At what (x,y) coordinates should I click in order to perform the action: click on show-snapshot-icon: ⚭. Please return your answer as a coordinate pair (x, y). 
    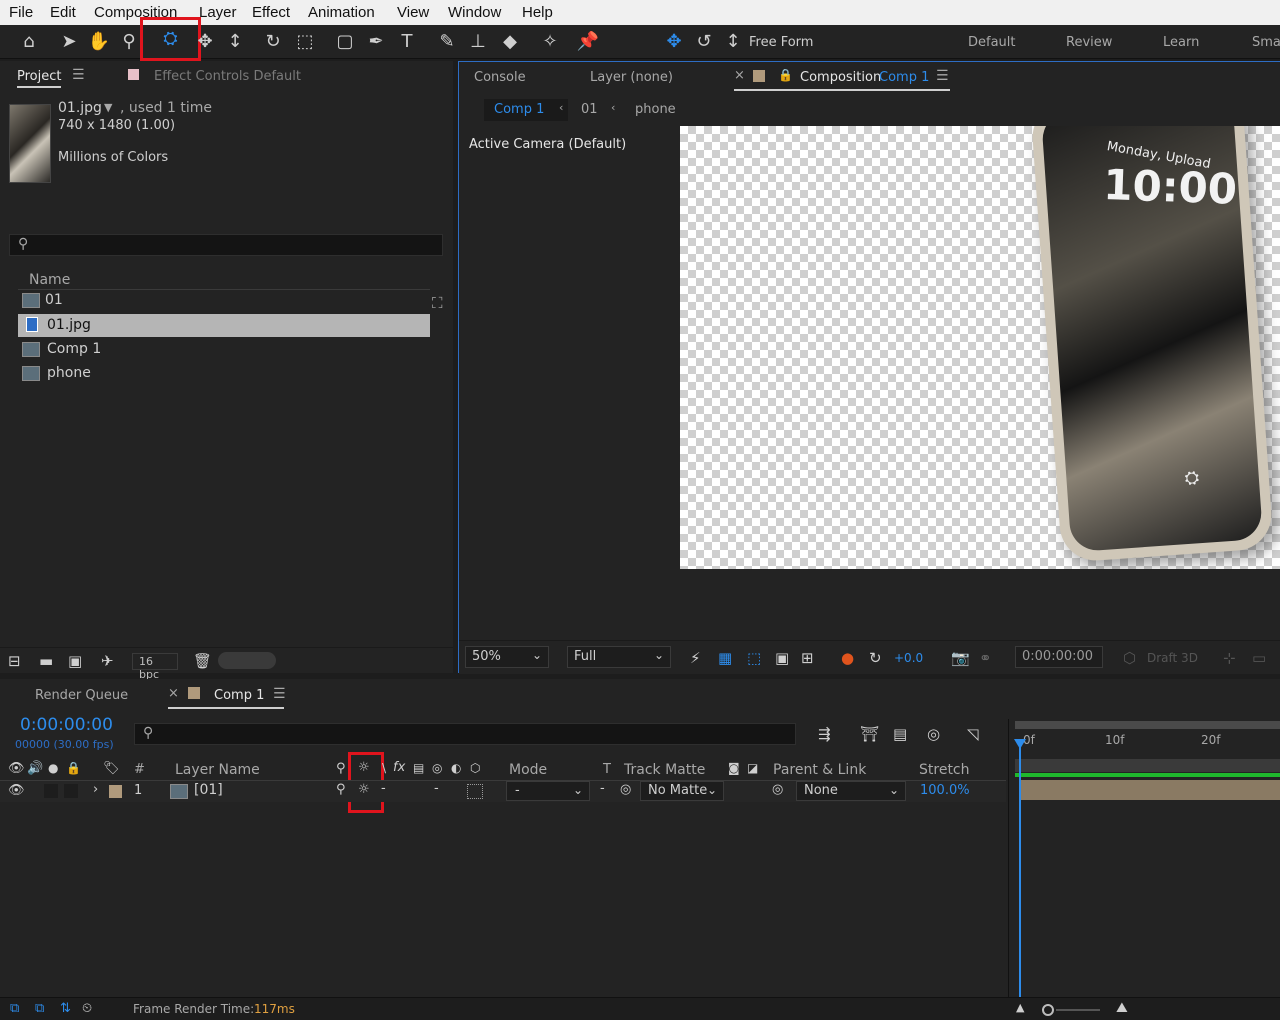
    Looking at the image, I should click on (985, 658).